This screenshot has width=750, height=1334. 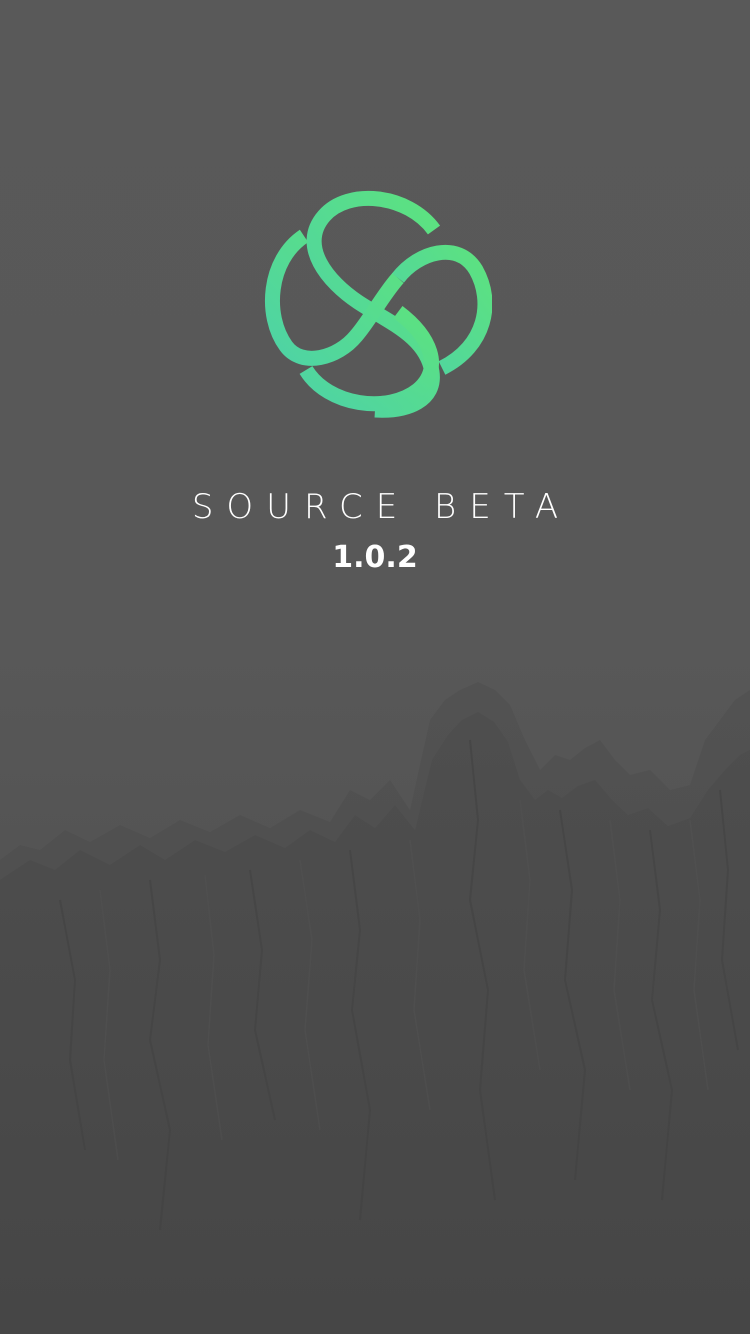 What do you see at coordinates (378, 304) in the screenshot?
I see `source-logo-icon` at bounding box center [378, 304].